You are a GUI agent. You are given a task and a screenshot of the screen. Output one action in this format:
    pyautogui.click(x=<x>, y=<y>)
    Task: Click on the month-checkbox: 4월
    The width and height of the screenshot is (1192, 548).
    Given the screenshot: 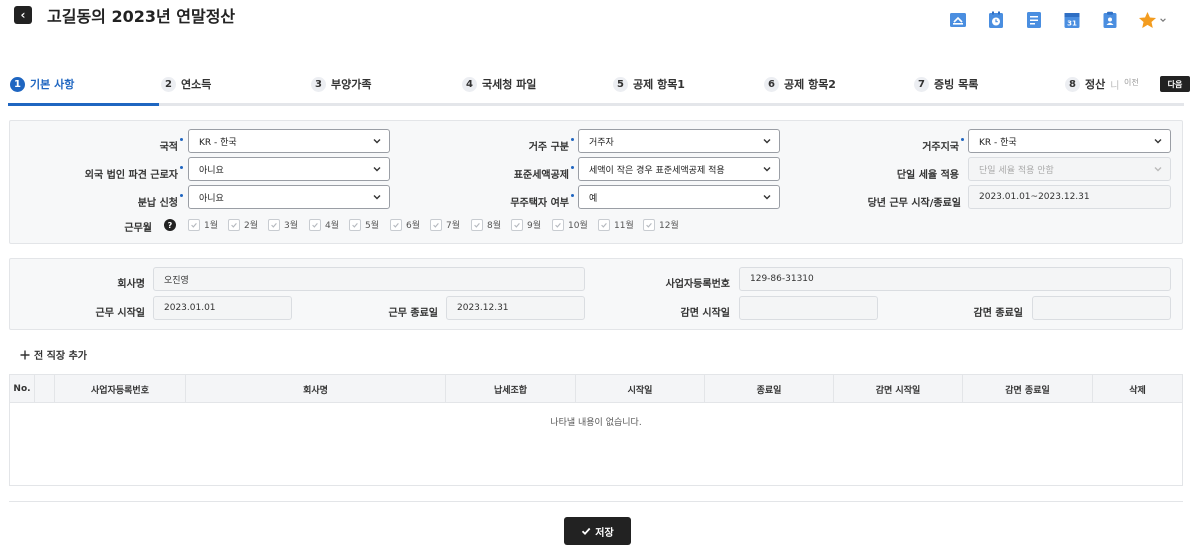 What is the action you would take?
    pyautogui.click(x=329, y=224)
    